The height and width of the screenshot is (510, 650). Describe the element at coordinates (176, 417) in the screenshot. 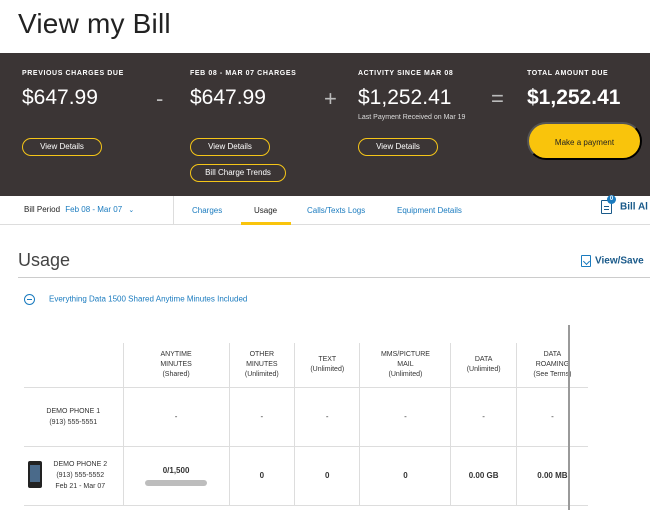

I see `anytime-minutes-value: -` at that location.